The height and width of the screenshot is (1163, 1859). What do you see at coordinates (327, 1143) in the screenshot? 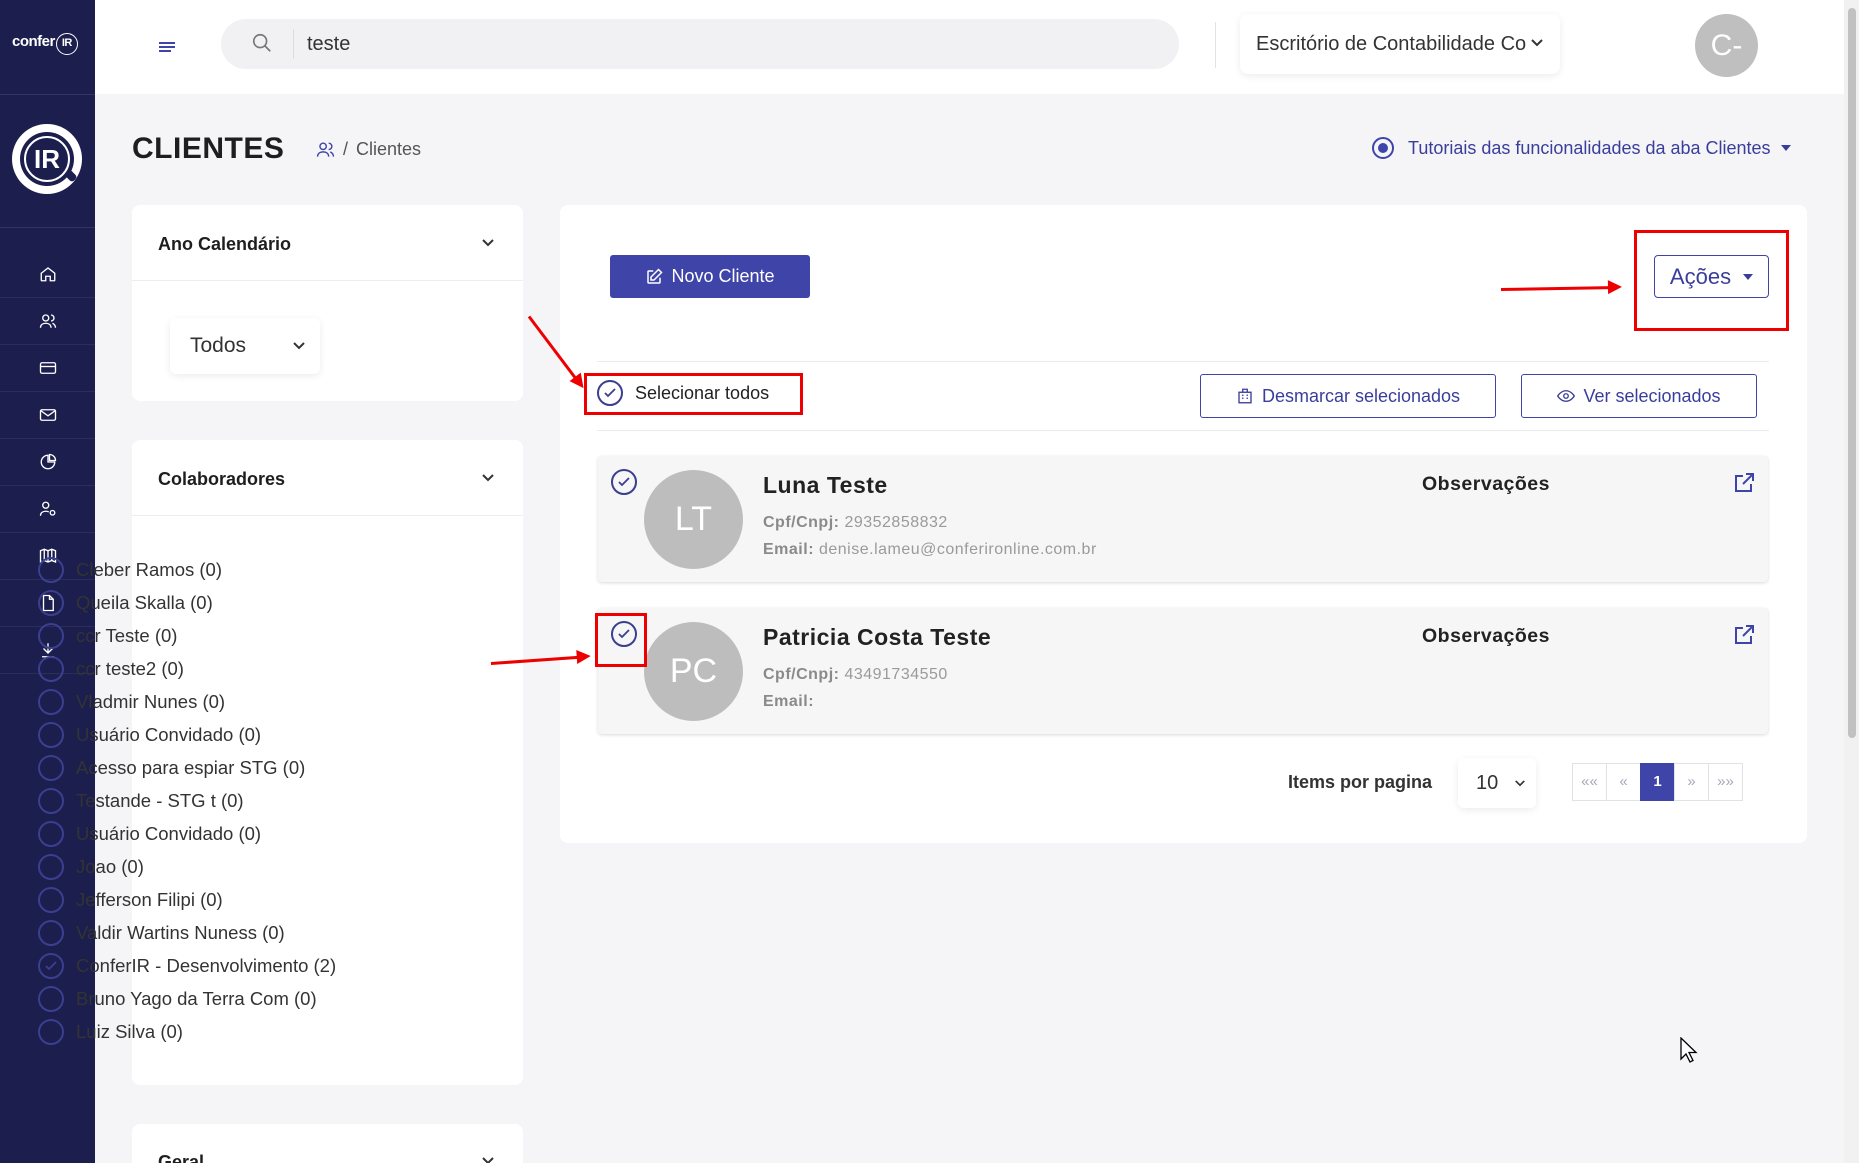
I see `general-filter-header: Geral` at bounding box center [327, 1143].